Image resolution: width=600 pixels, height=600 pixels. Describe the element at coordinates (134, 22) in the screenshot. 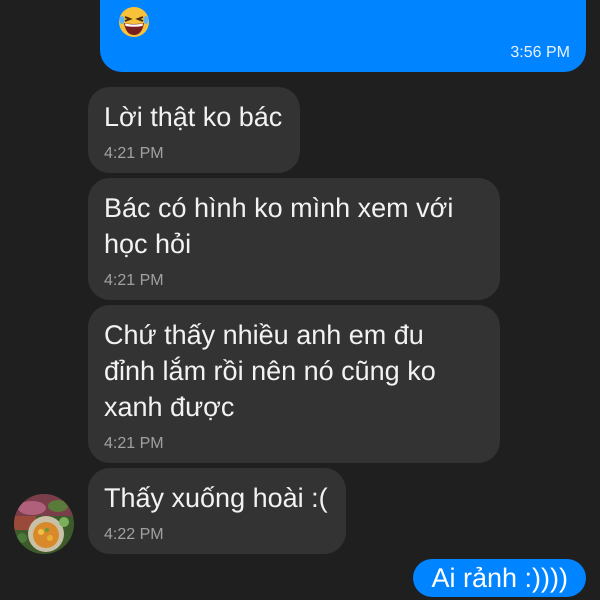

I see `laughing-emoji-icon` at that location.